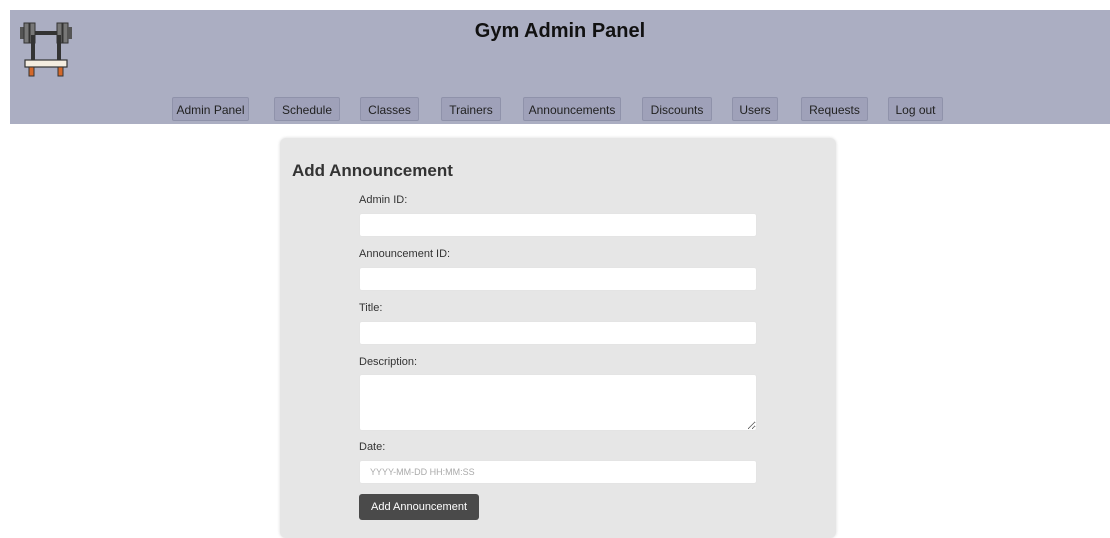  Describe the element at coordinates (834, 109) in the screenshot. I see `nav-requests-button: Requests` at that location.